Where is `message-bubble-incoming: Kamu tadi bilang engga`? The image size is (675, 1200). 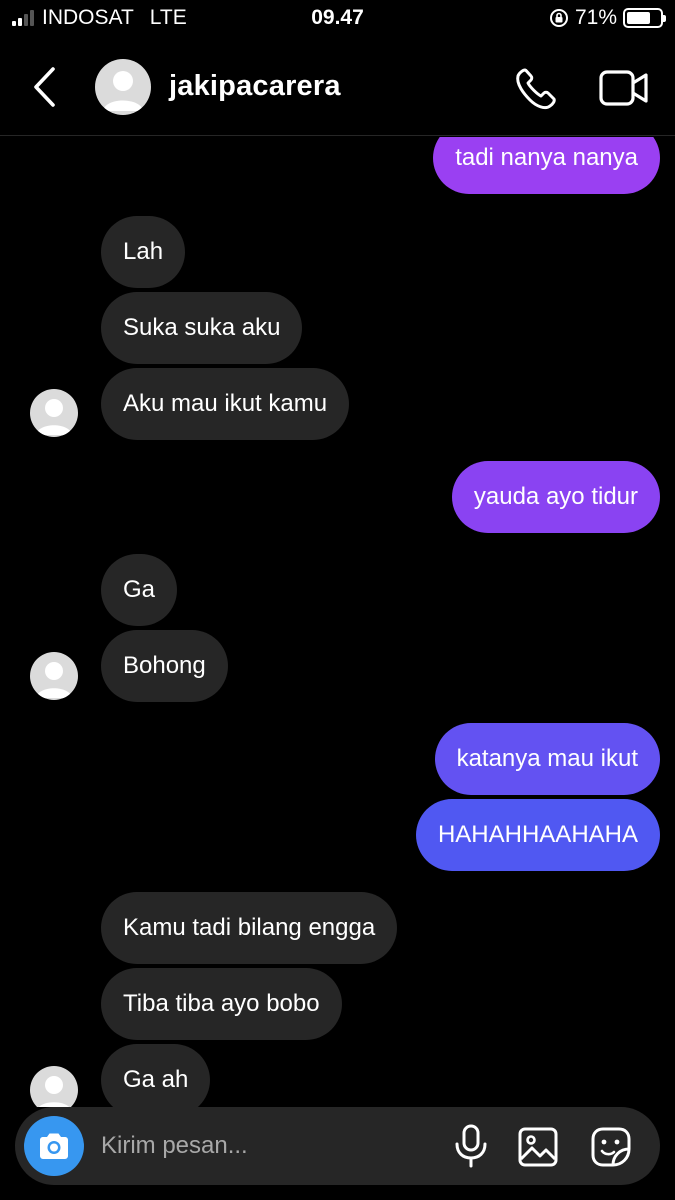 message-bubble-incoming: Kamu tadi bilang engga is located at coordinates (249, 928).